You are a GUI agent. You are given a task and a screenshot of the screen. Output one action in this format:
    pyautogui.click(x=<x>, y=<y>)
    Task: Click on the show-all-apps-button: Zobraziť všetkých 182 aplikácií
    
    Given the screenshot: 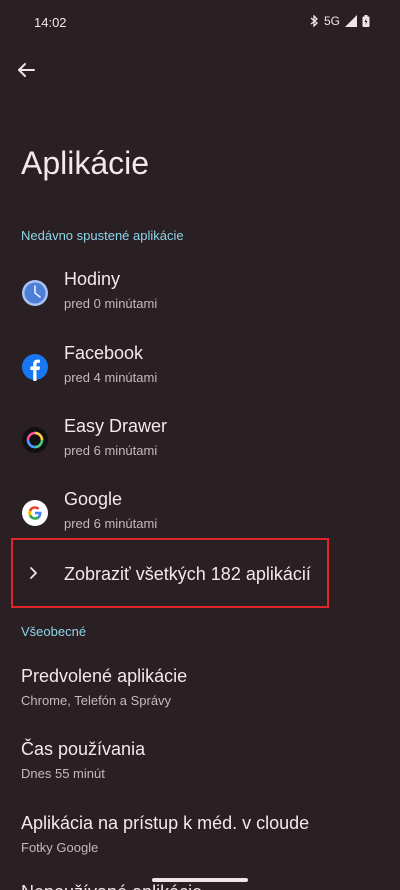 What is the action you would take?
    pyautogui.click(x=170, y=573)
    